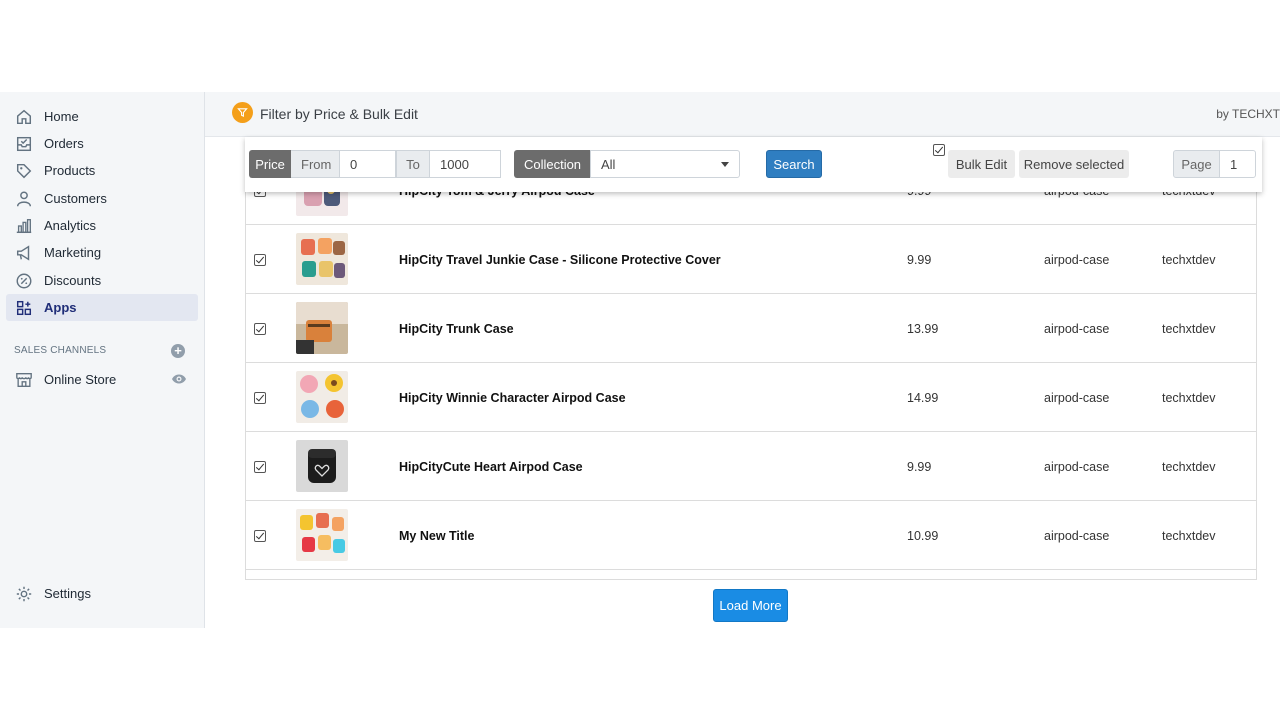  Describe the element at coordinates (73, 252) in the screenshot. I see `sidebar-item-label: Marketing` at that location.